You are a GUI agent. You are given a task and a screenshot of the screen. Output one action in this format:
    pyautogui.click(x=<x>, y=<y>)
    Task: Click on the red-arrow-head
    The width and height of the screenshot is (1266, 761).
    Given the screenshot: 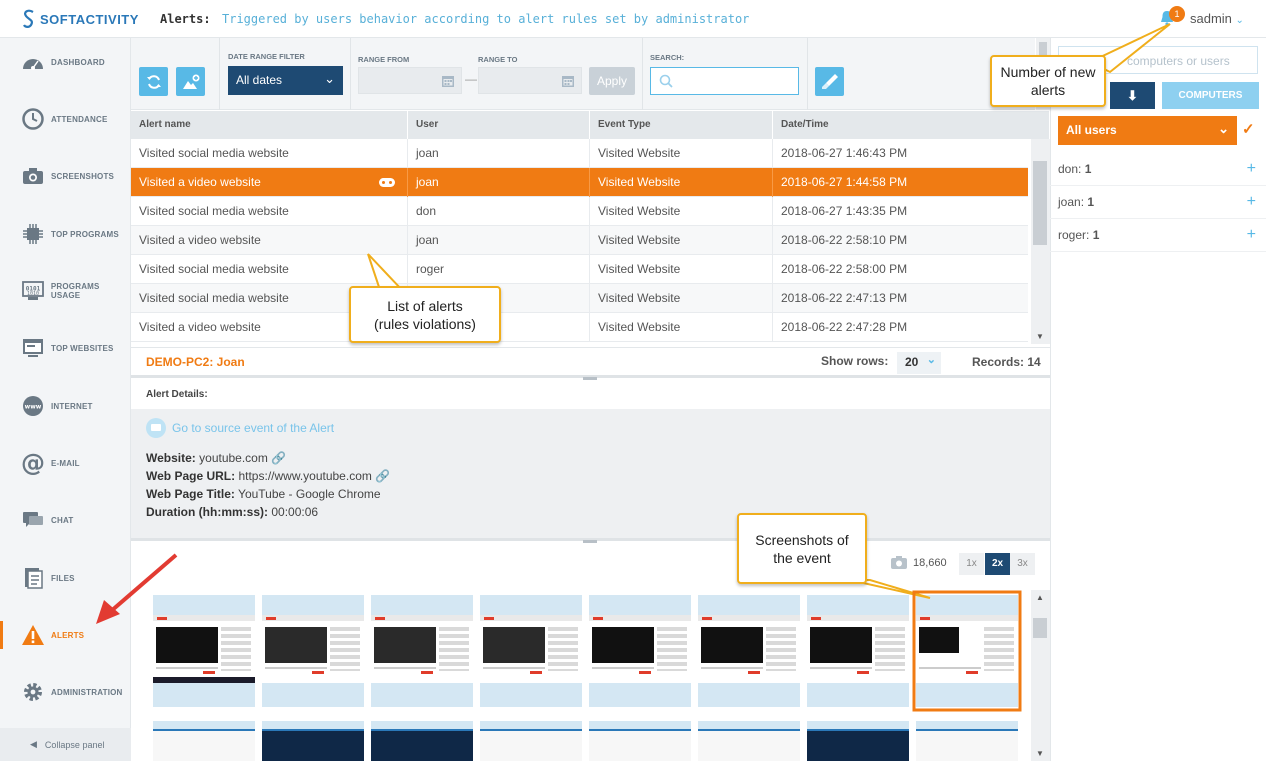 What is the action you would take?
    pyautogui.click(x=108, y=612)
    